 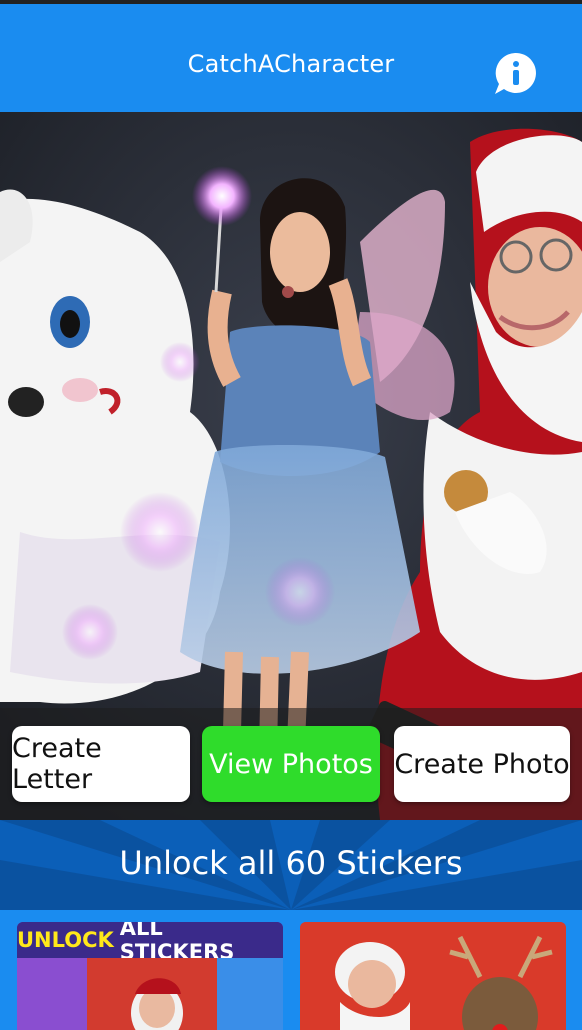 What do you see at coordinates (291, 970) in the screenshot?
I see `sticker-cards: UNLOCK ALL STICKERS` at bounding box center [291, 970].